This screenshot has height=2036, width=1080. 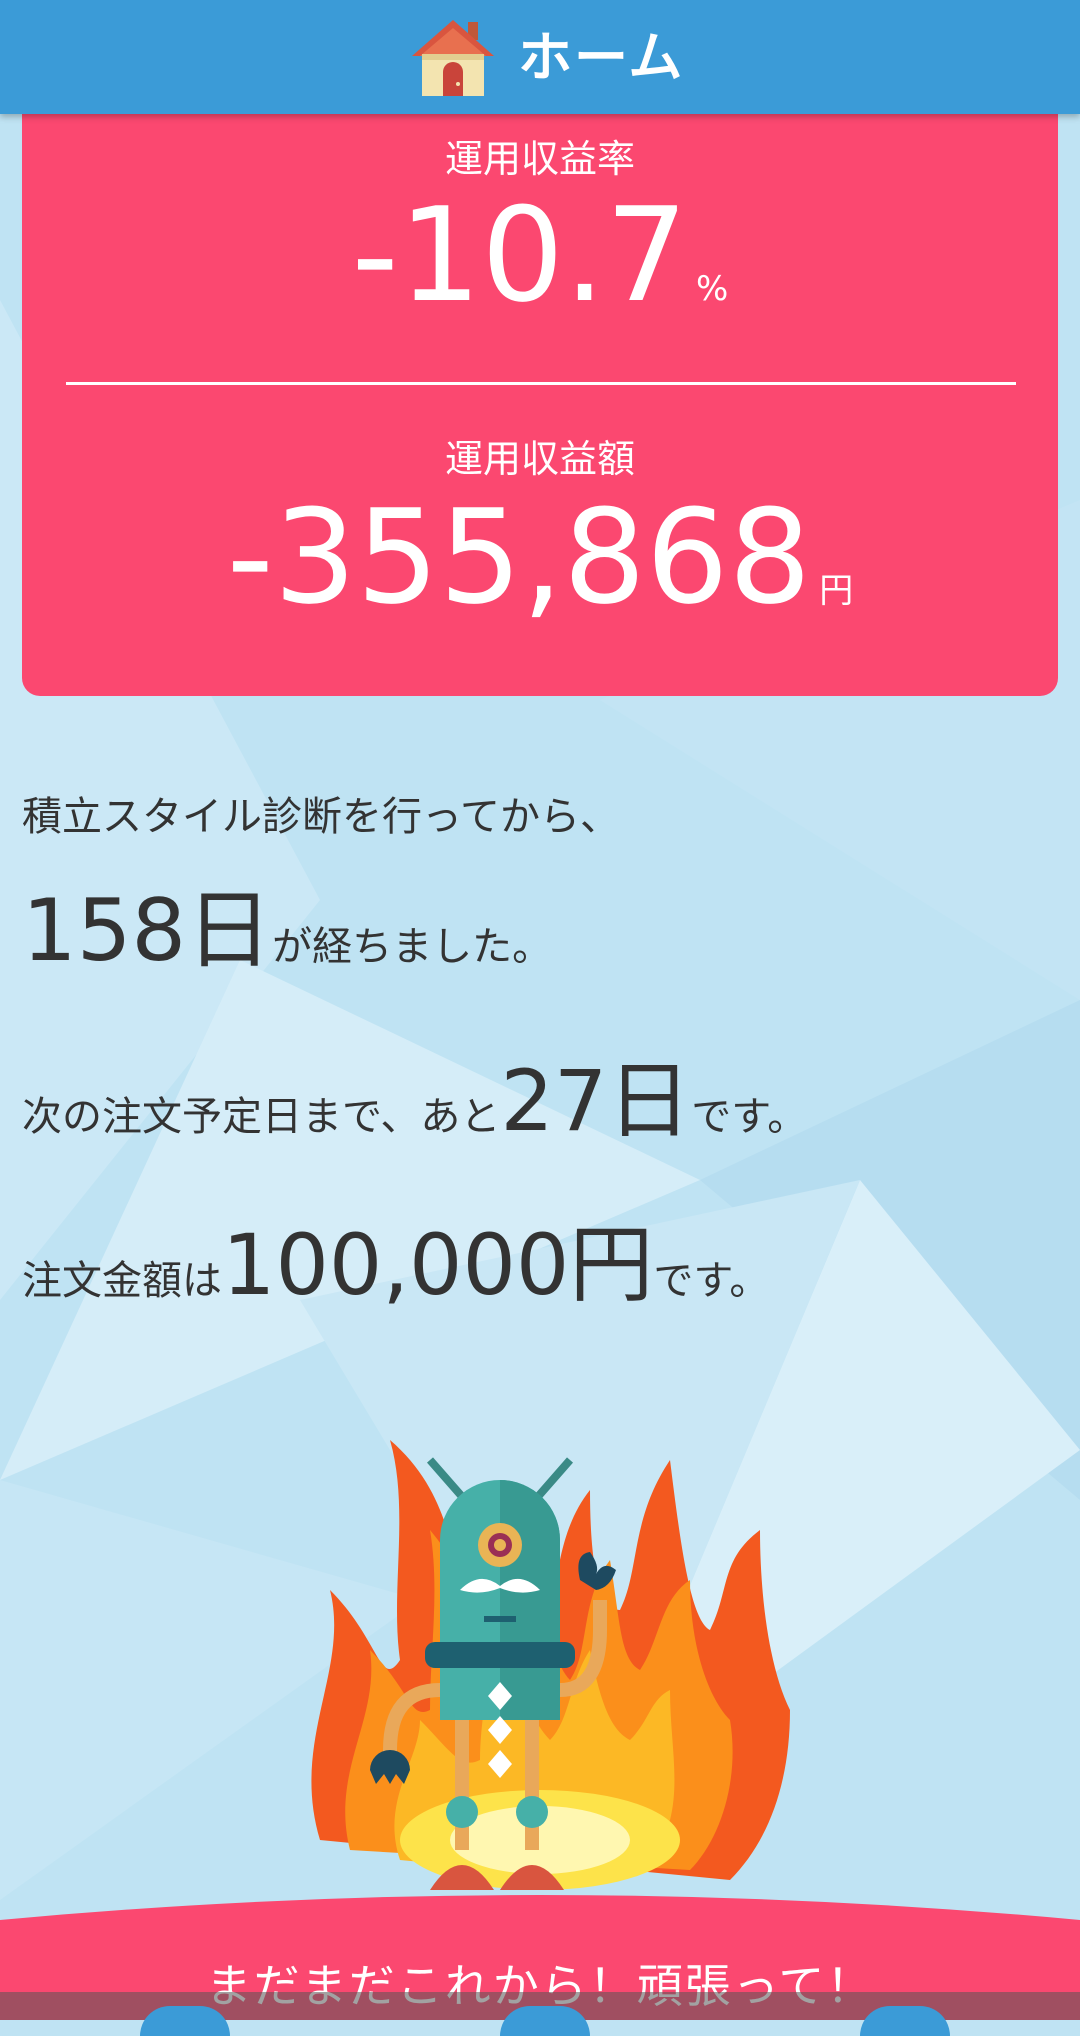 I want to click on profit-rate-number: -10.7, so click(x=520, y=255).